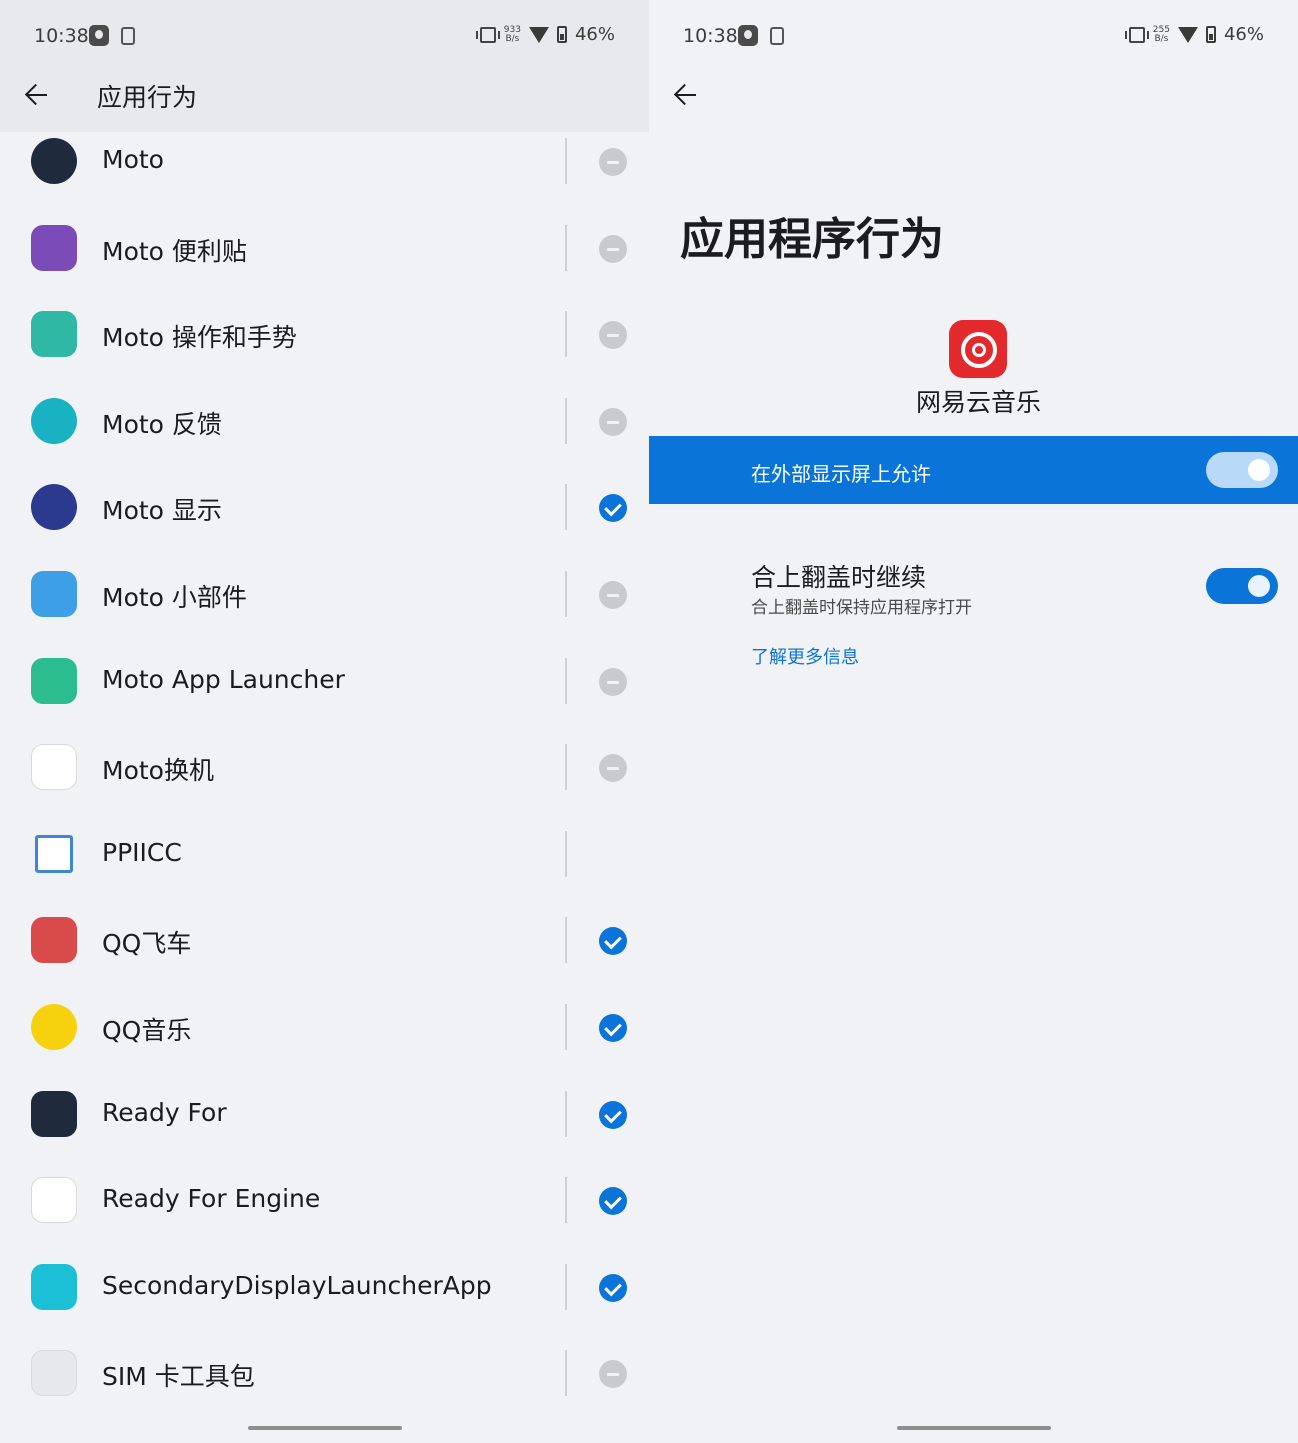 The height and width of the screenshot is (1443, 1298). I want to click on app-label: QQ飞车, so click(147, 944).